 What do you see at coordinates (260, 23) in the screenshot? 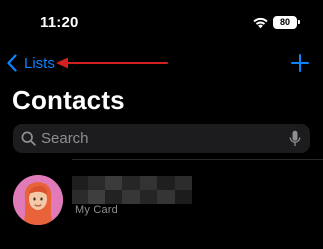
I see `wifi-icon` at bounding box center [260, 23].